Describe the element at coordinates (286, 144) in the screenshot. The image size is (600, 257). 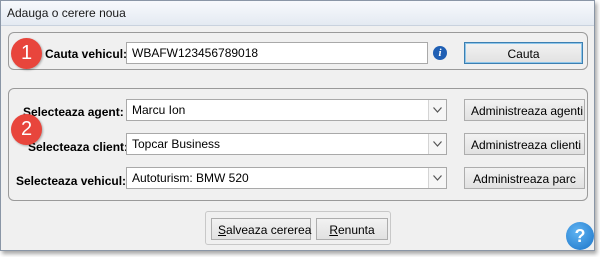
I see `client-select: Topcar Business` at that location.